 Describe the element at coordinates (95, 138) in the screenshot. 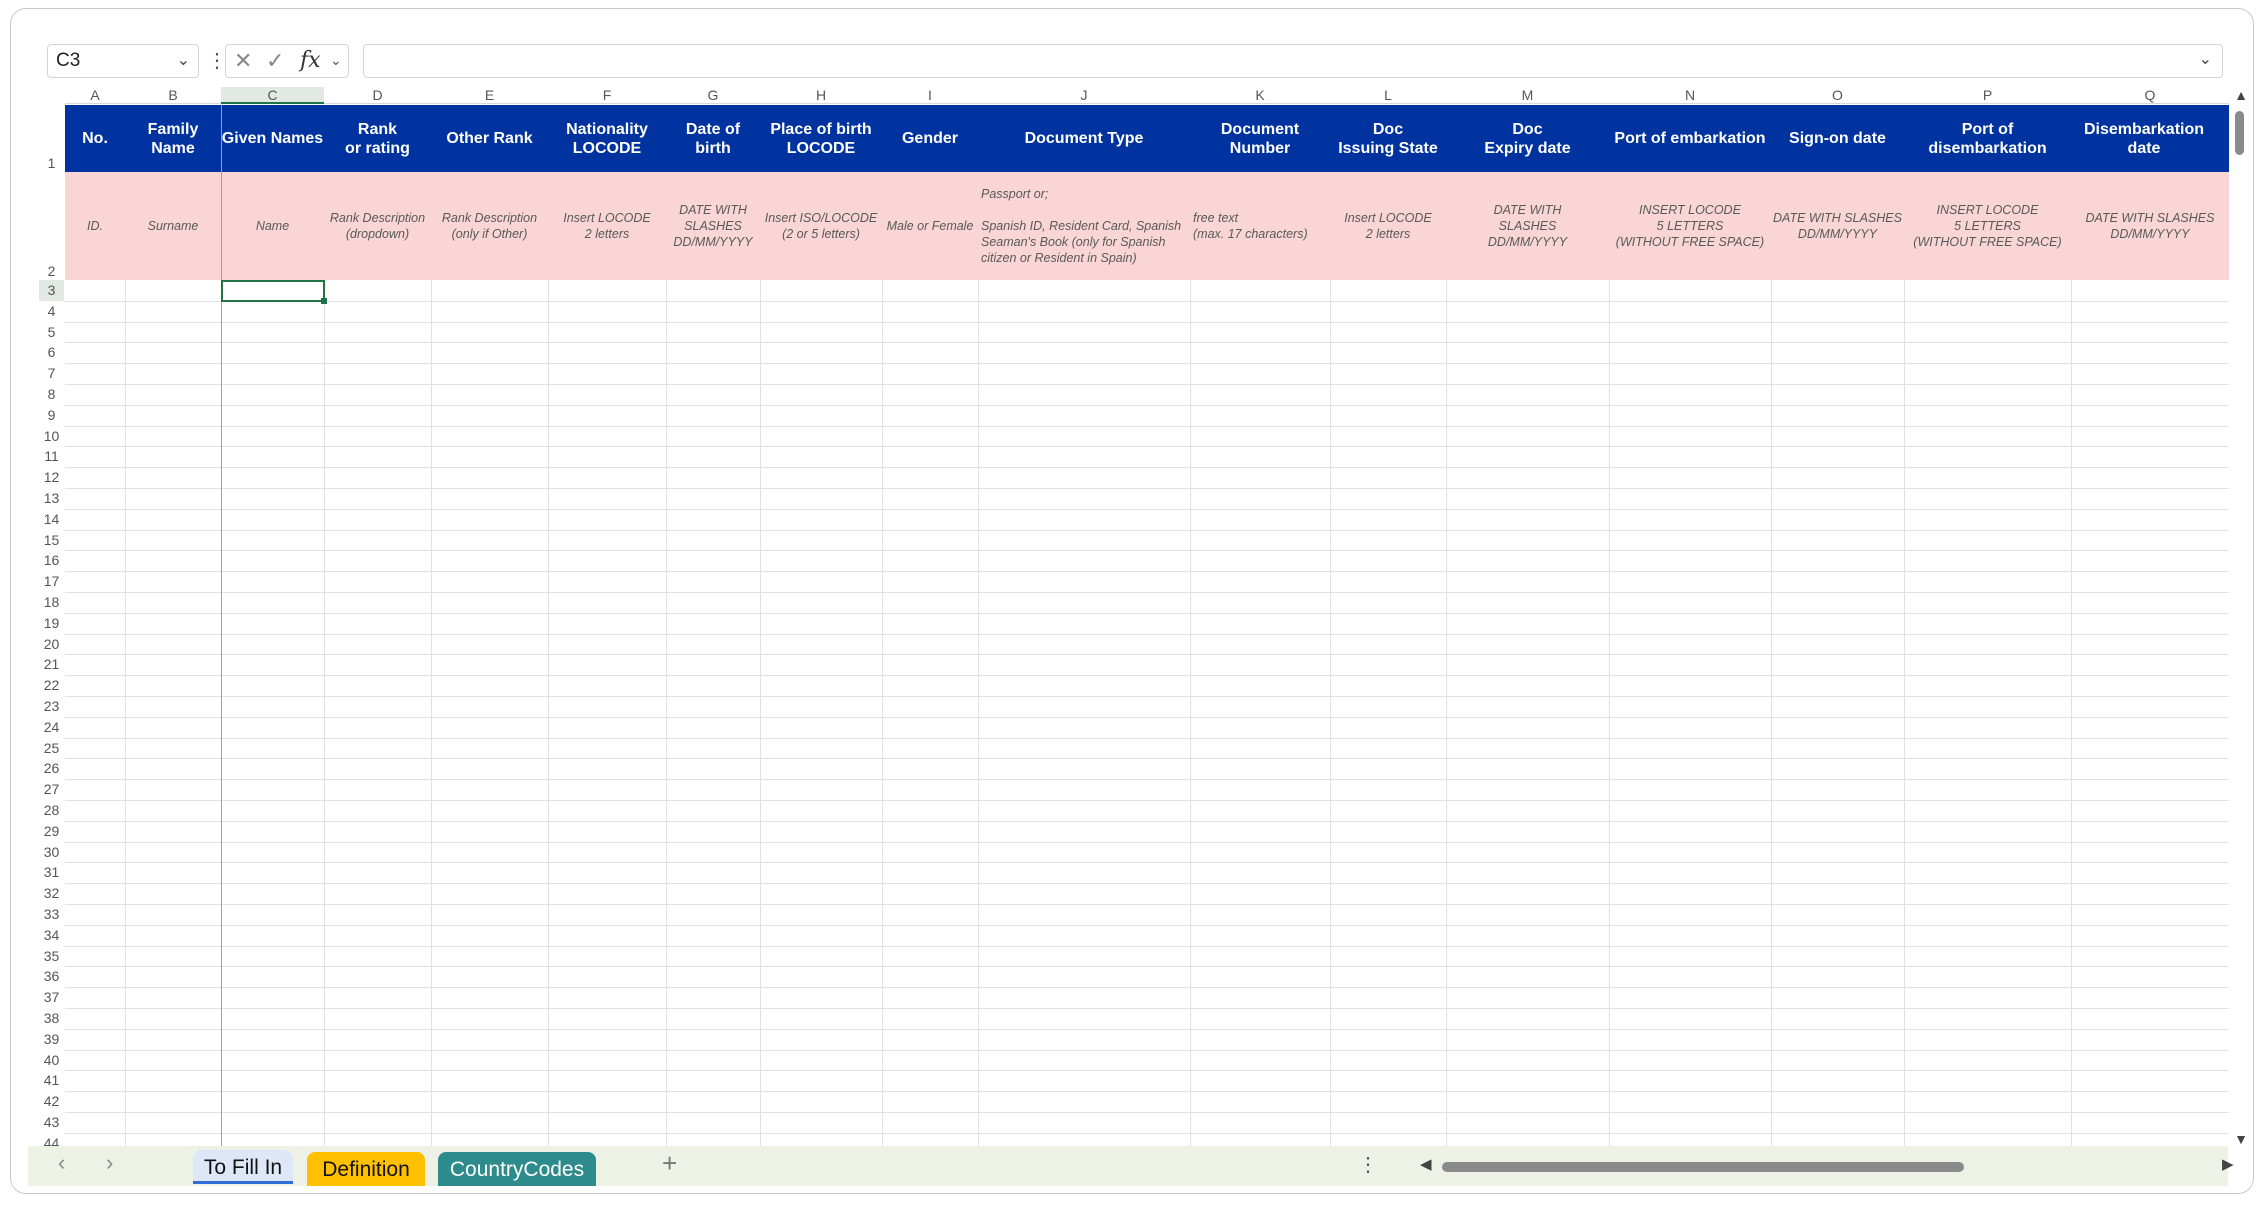

I see `header-cell-a: No.` at that location.